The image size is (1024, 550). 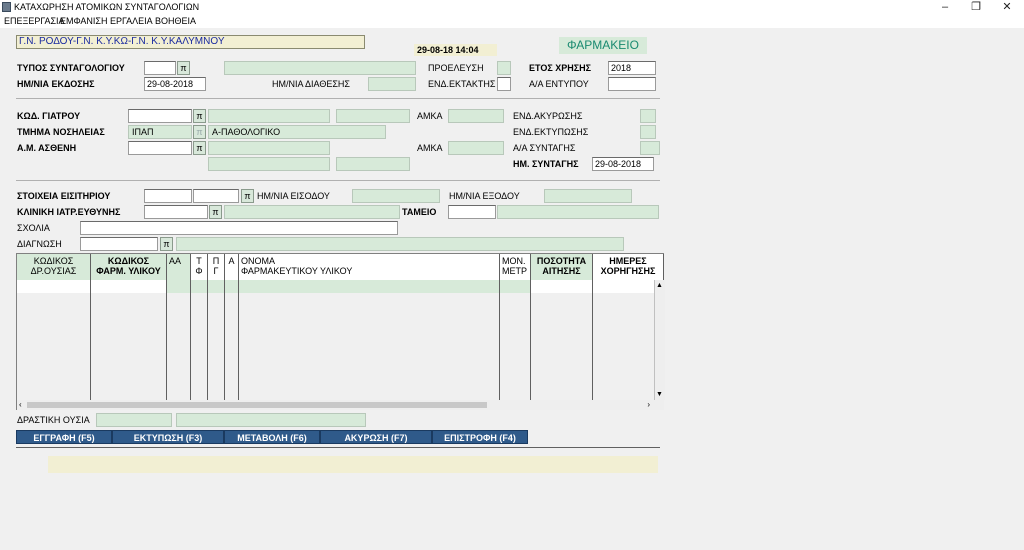 What do you see at coordinates (215, 212) in the screenshot?
I see `kliniki-lookup-button: π` at bounding box center [215, 212].